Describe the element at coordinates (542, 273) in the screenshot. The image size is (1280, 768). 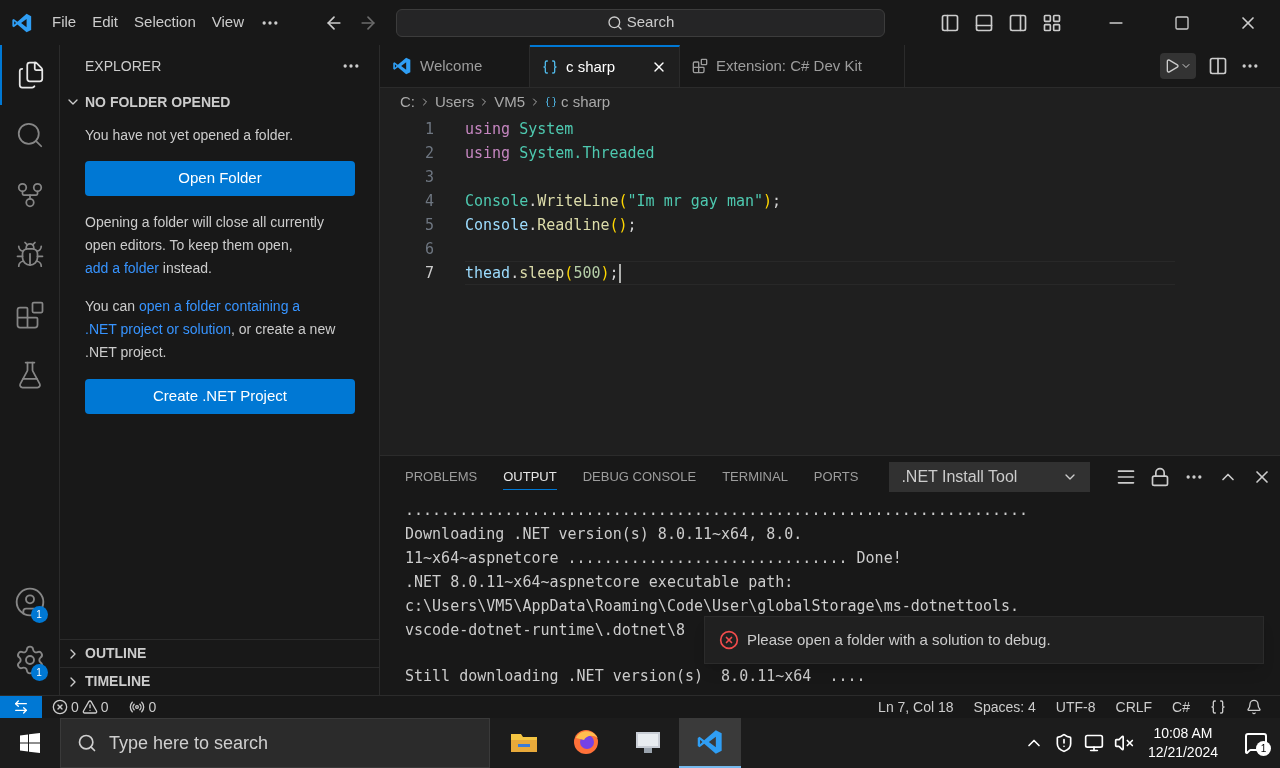
I see `code-line: thead.sleep(500);` at that location.